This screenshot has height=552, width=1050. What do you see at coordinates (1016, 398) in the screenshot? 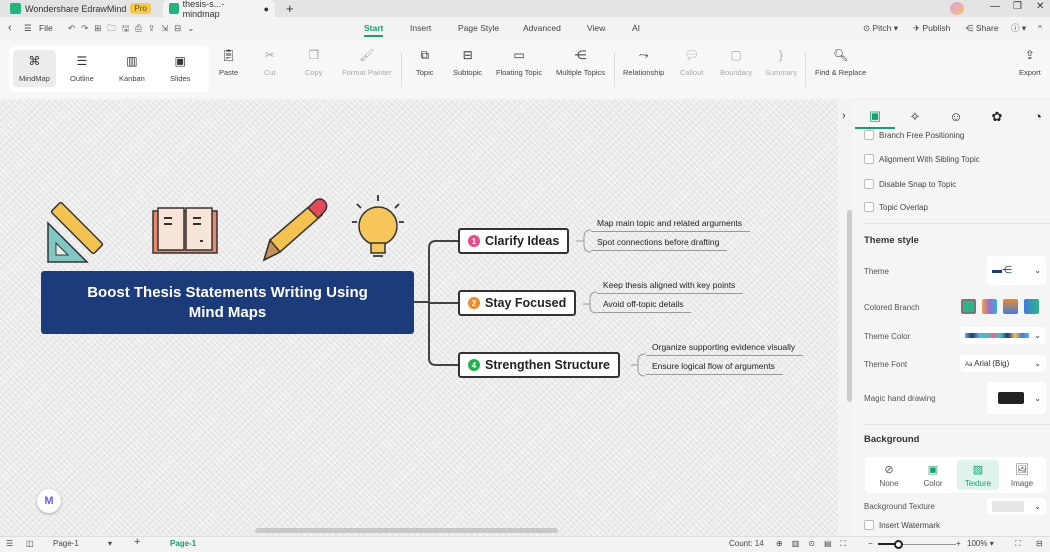
I see `magic-hand-drawing-dropdown: ⌄` at bounding box center [1016, 398].